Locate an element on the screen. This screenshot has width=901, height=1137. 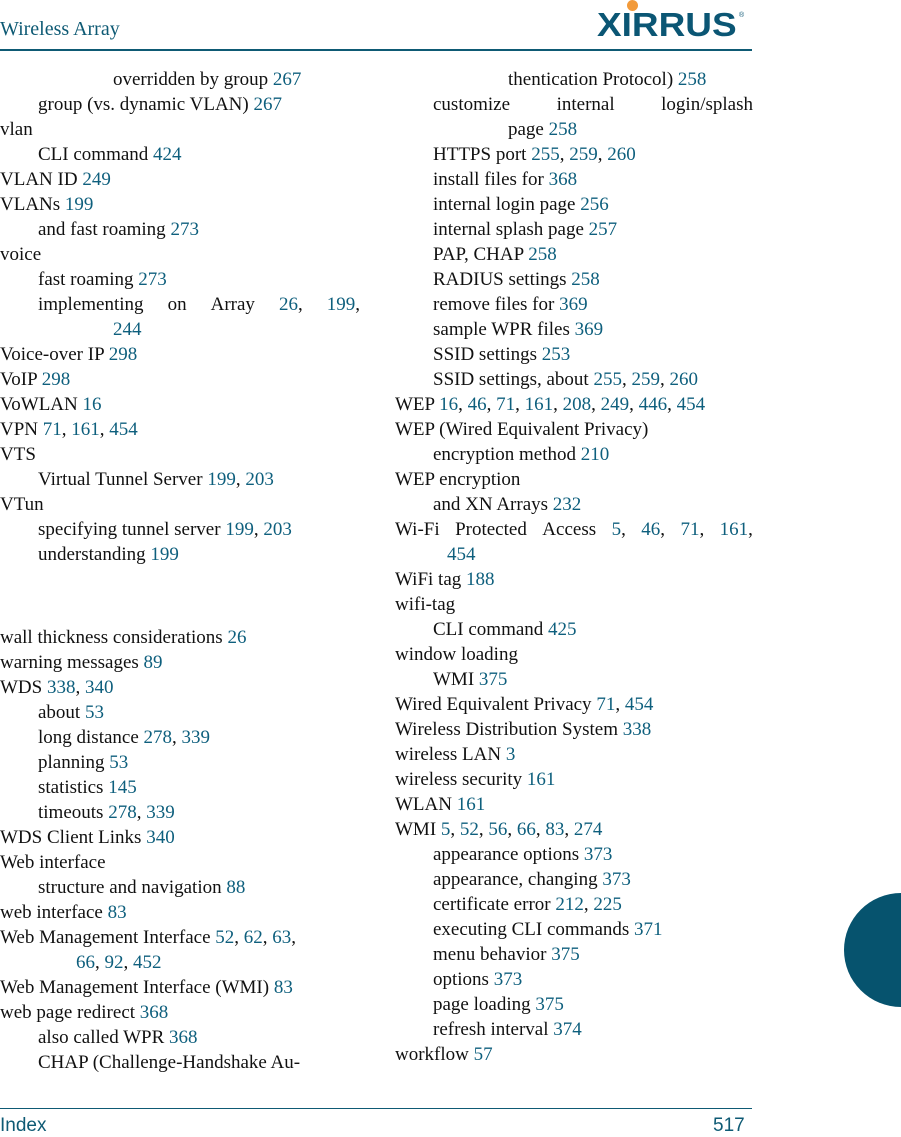
page-reference-link: 274 is located at coordinates (588, 829).